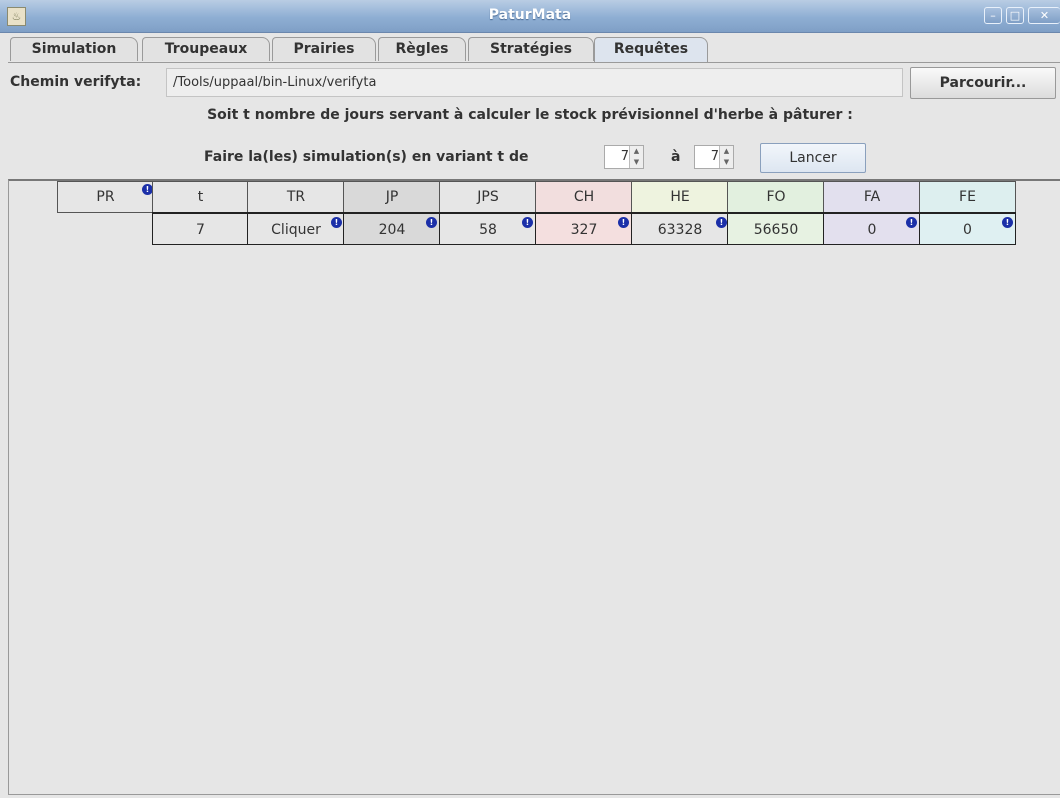 The image size is (1060, 798). I want to click on close-button: ✕, so click(1044, 15).